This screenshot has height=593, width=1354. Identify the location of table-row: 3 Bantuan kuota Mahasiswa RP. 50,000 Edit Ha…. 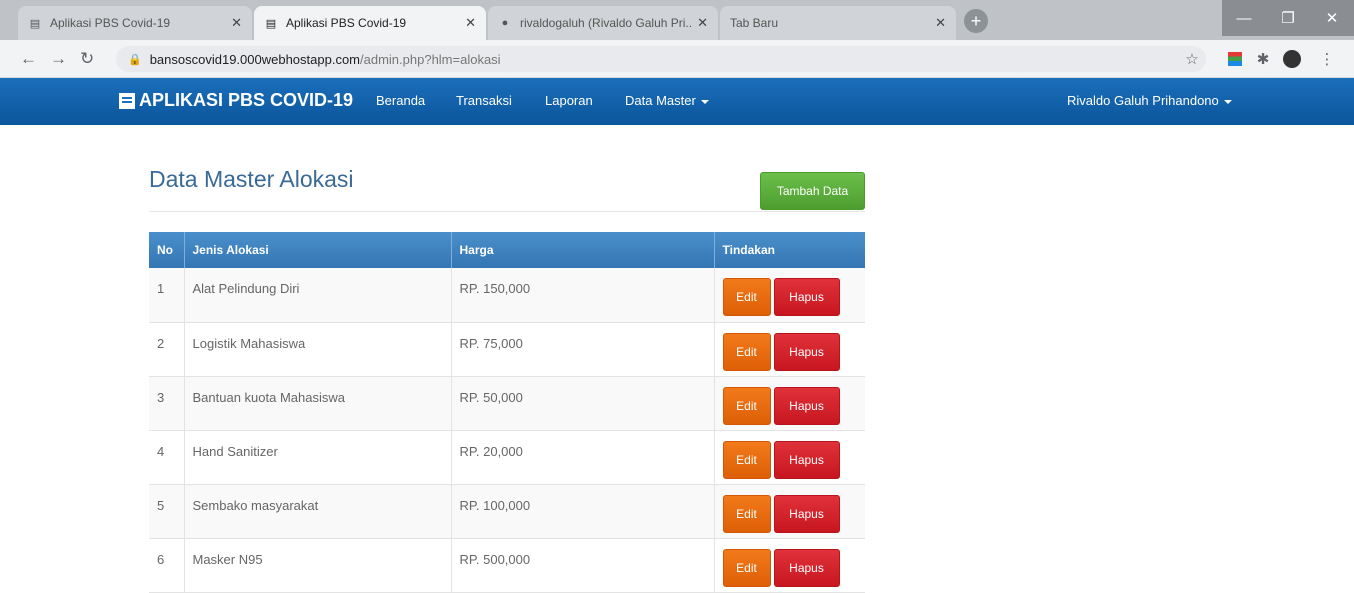
(507, 403).